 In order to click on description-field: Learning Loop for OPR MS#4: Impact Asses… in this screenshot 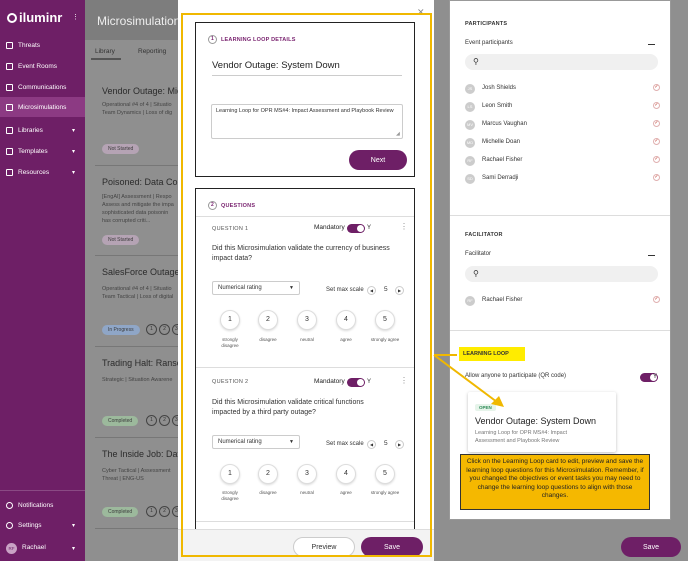, I will do `click(307, 121)`.